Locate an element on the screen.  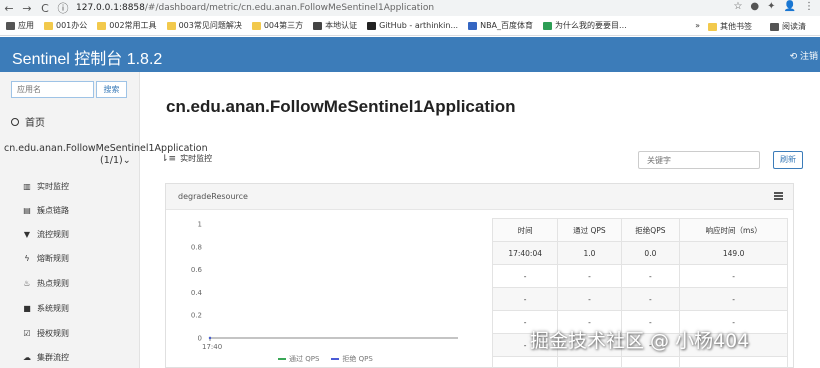
x-tick-label: 17:40 is located at coordinates (212, 347).